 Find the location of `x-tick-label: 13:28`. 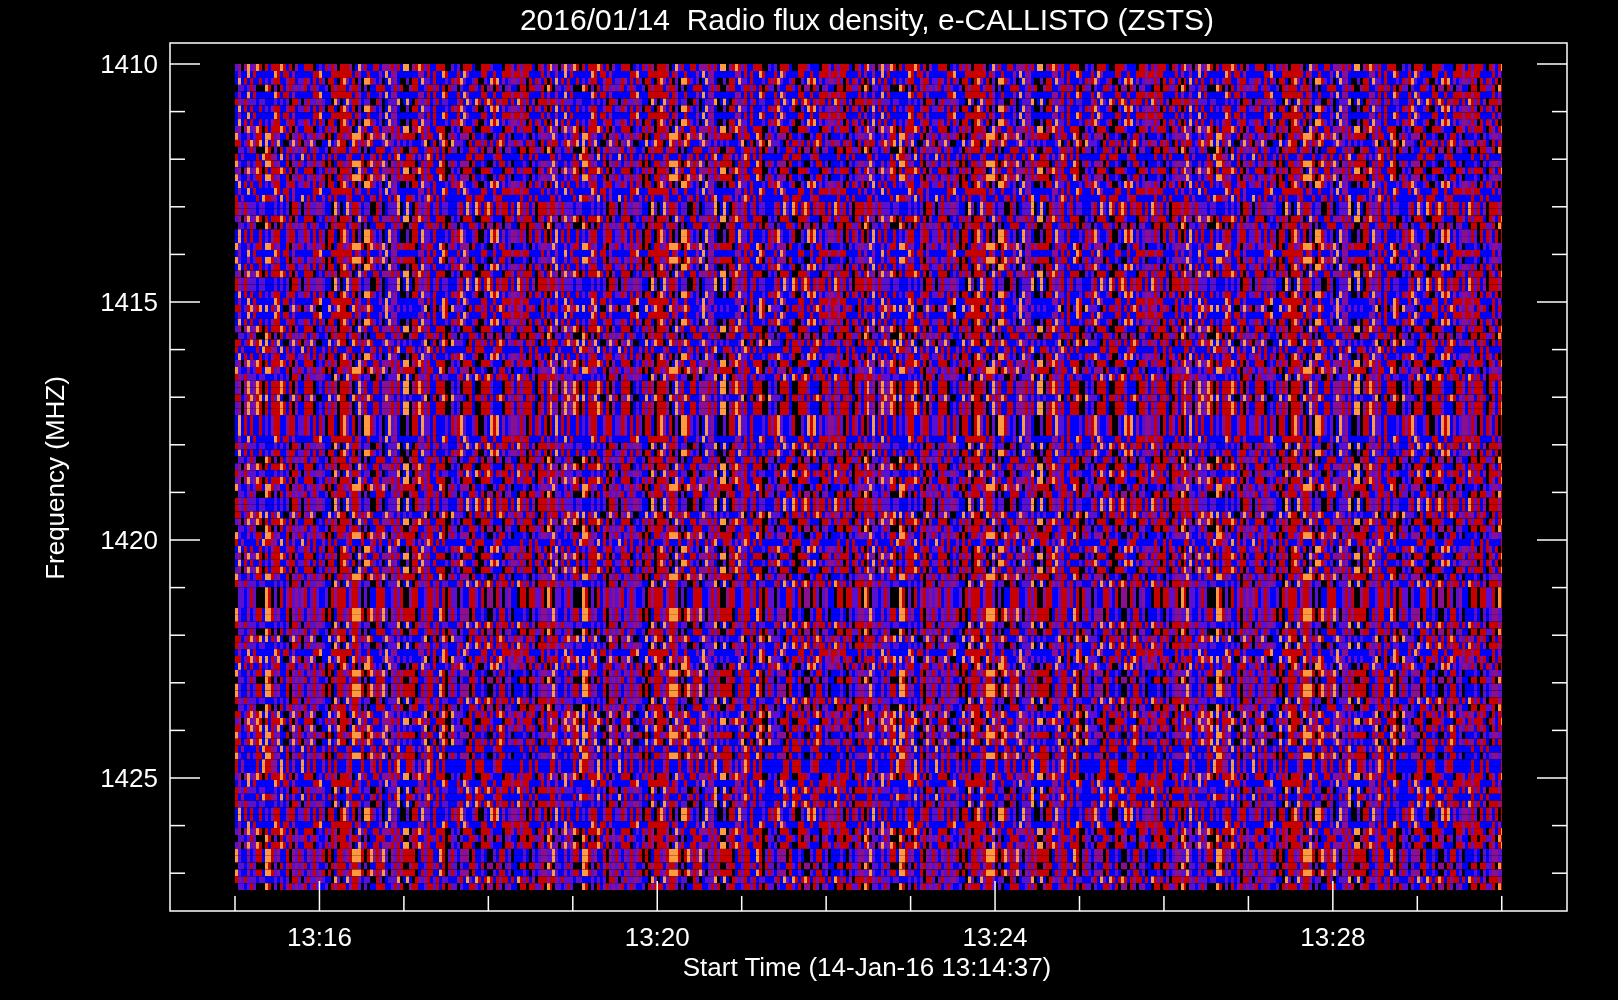

x-tick-label: 13:28 is located at coordinates (1333, 937).